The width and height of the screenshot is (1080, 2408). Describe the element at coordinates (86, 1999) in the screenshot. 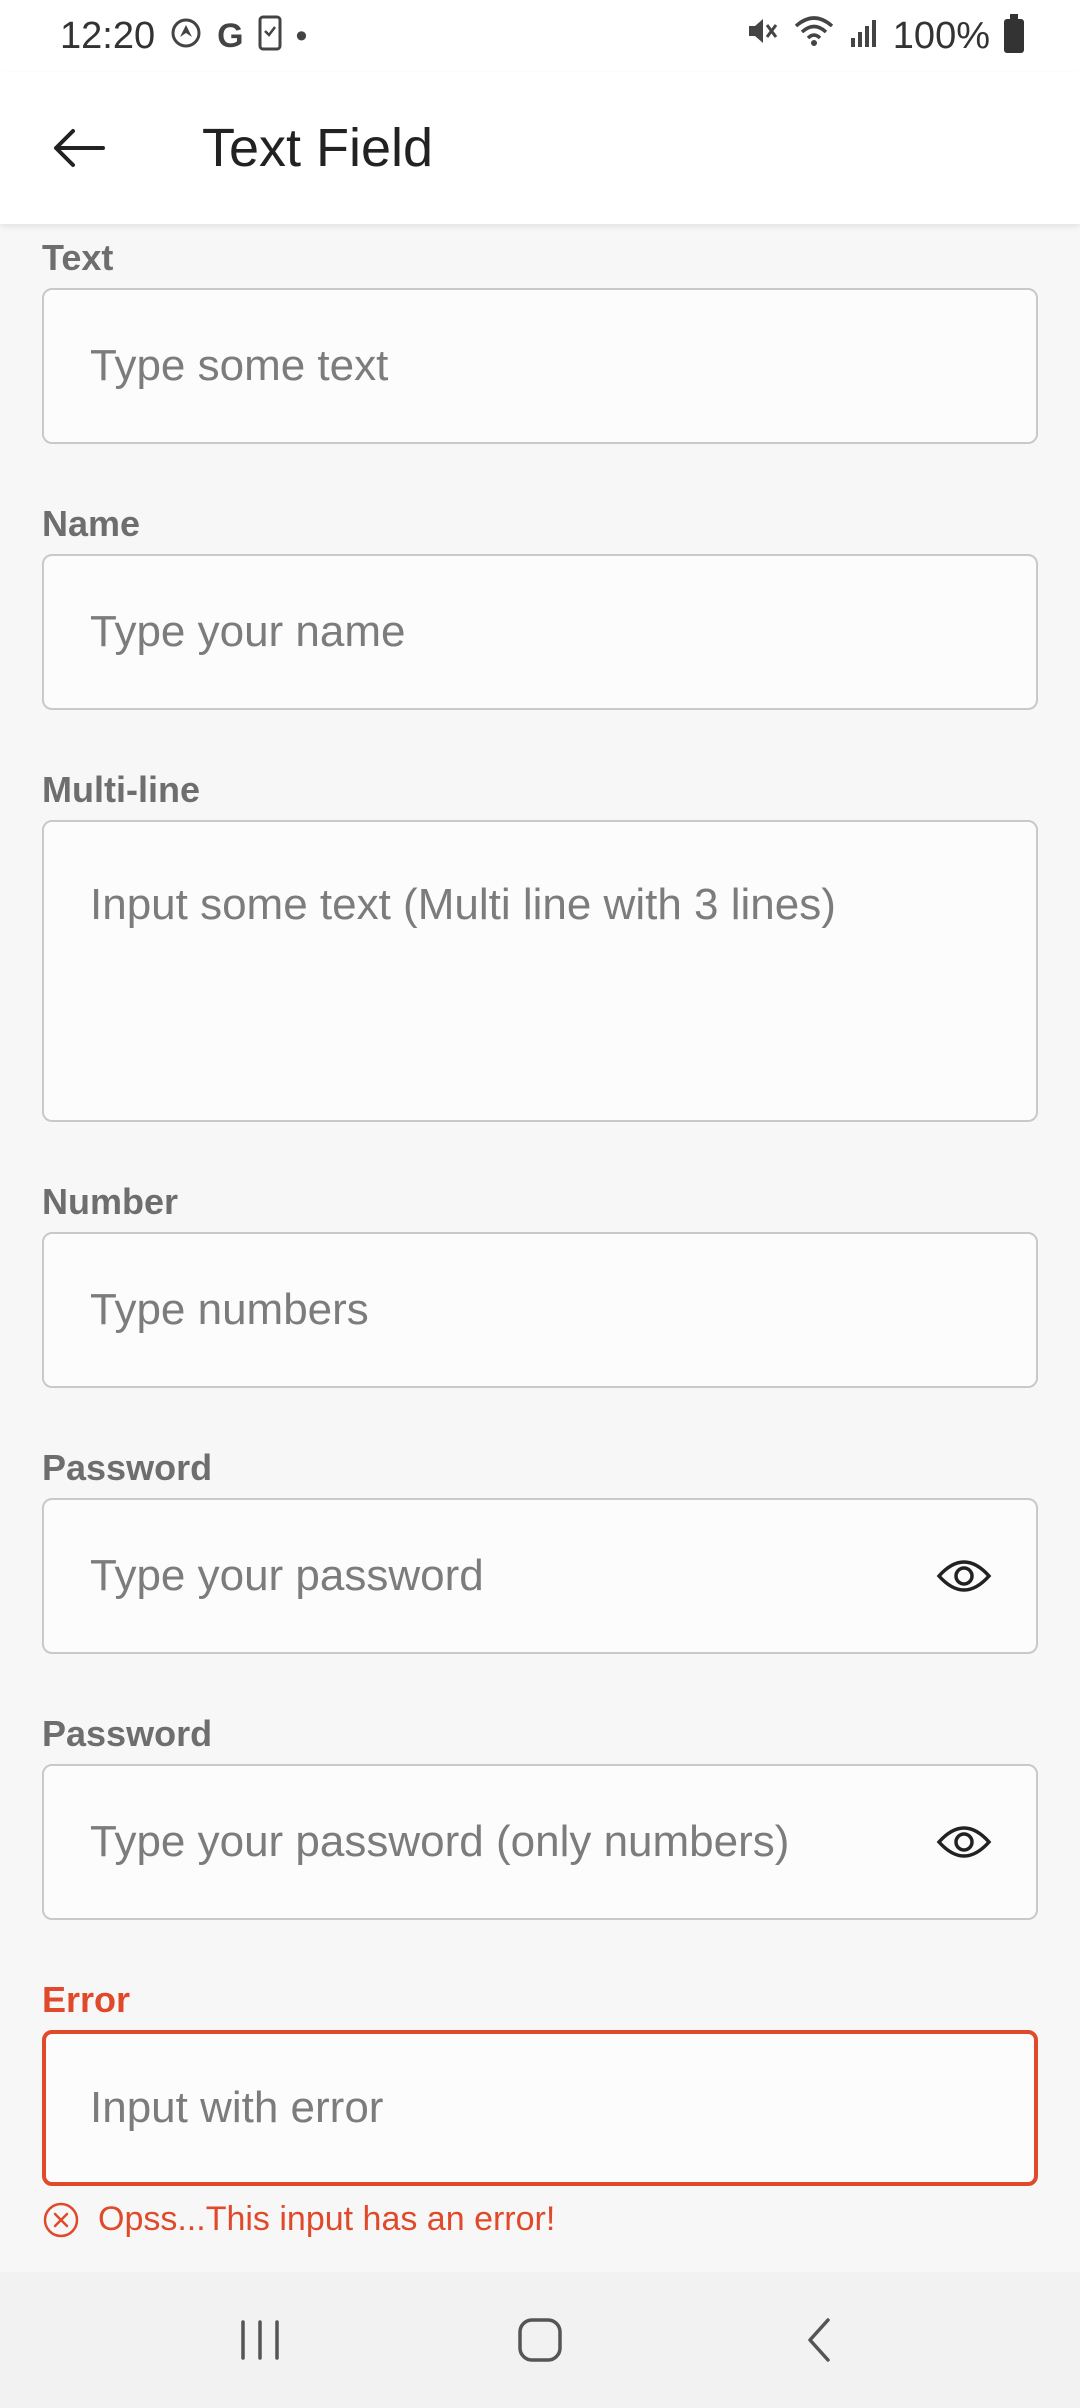

I see `field-label-error: Error` at that location.